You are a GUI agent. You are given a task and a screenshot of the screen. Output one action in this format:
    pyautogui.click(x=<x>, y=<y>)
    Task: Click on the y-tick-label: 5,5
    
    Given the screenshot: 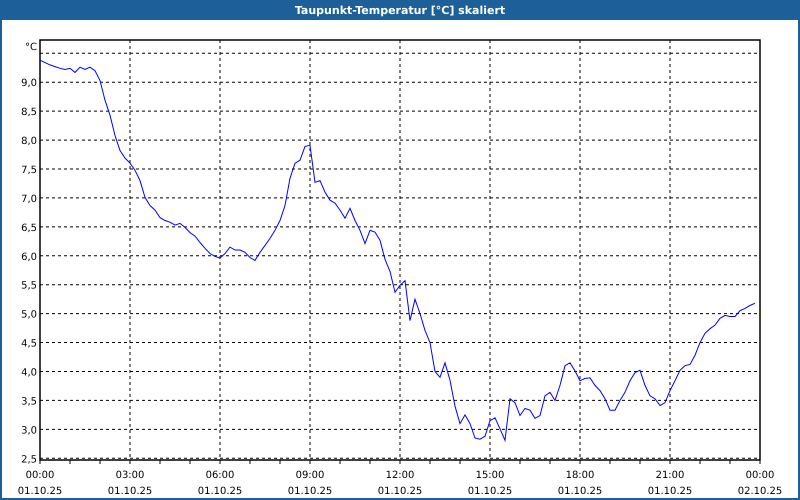 What is the action you would take?
    pyautogui.click(x=29, y=286)
    